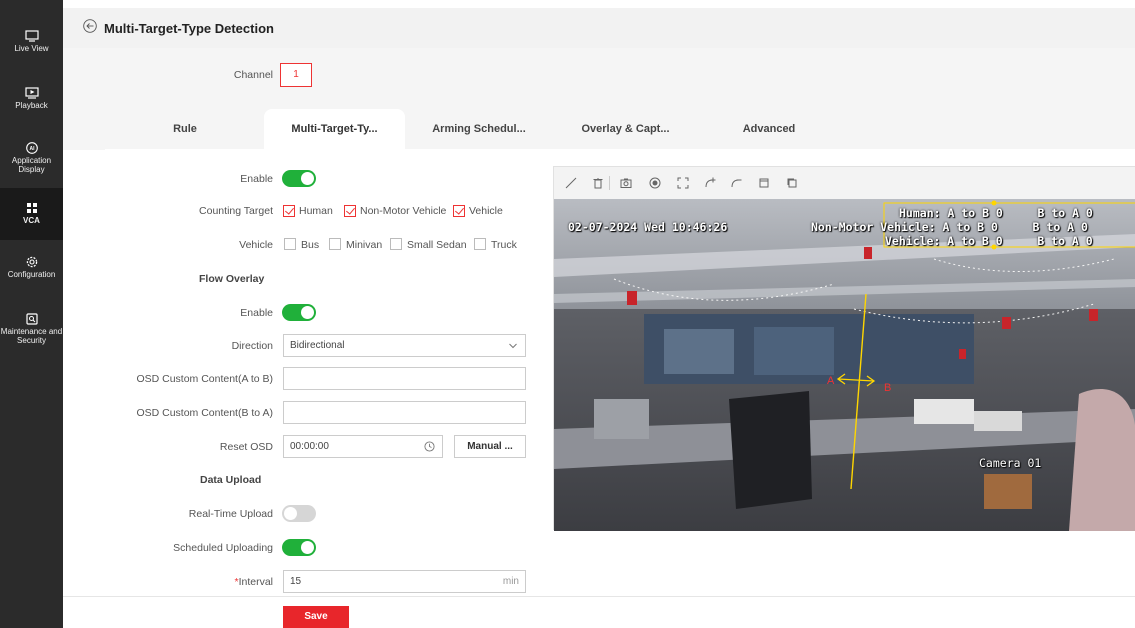 The image size is (1135, 628). What do you see at coordinates (316, 617) in the screenshot?
I see `save-button: Save` at bounding box center [316, 617].